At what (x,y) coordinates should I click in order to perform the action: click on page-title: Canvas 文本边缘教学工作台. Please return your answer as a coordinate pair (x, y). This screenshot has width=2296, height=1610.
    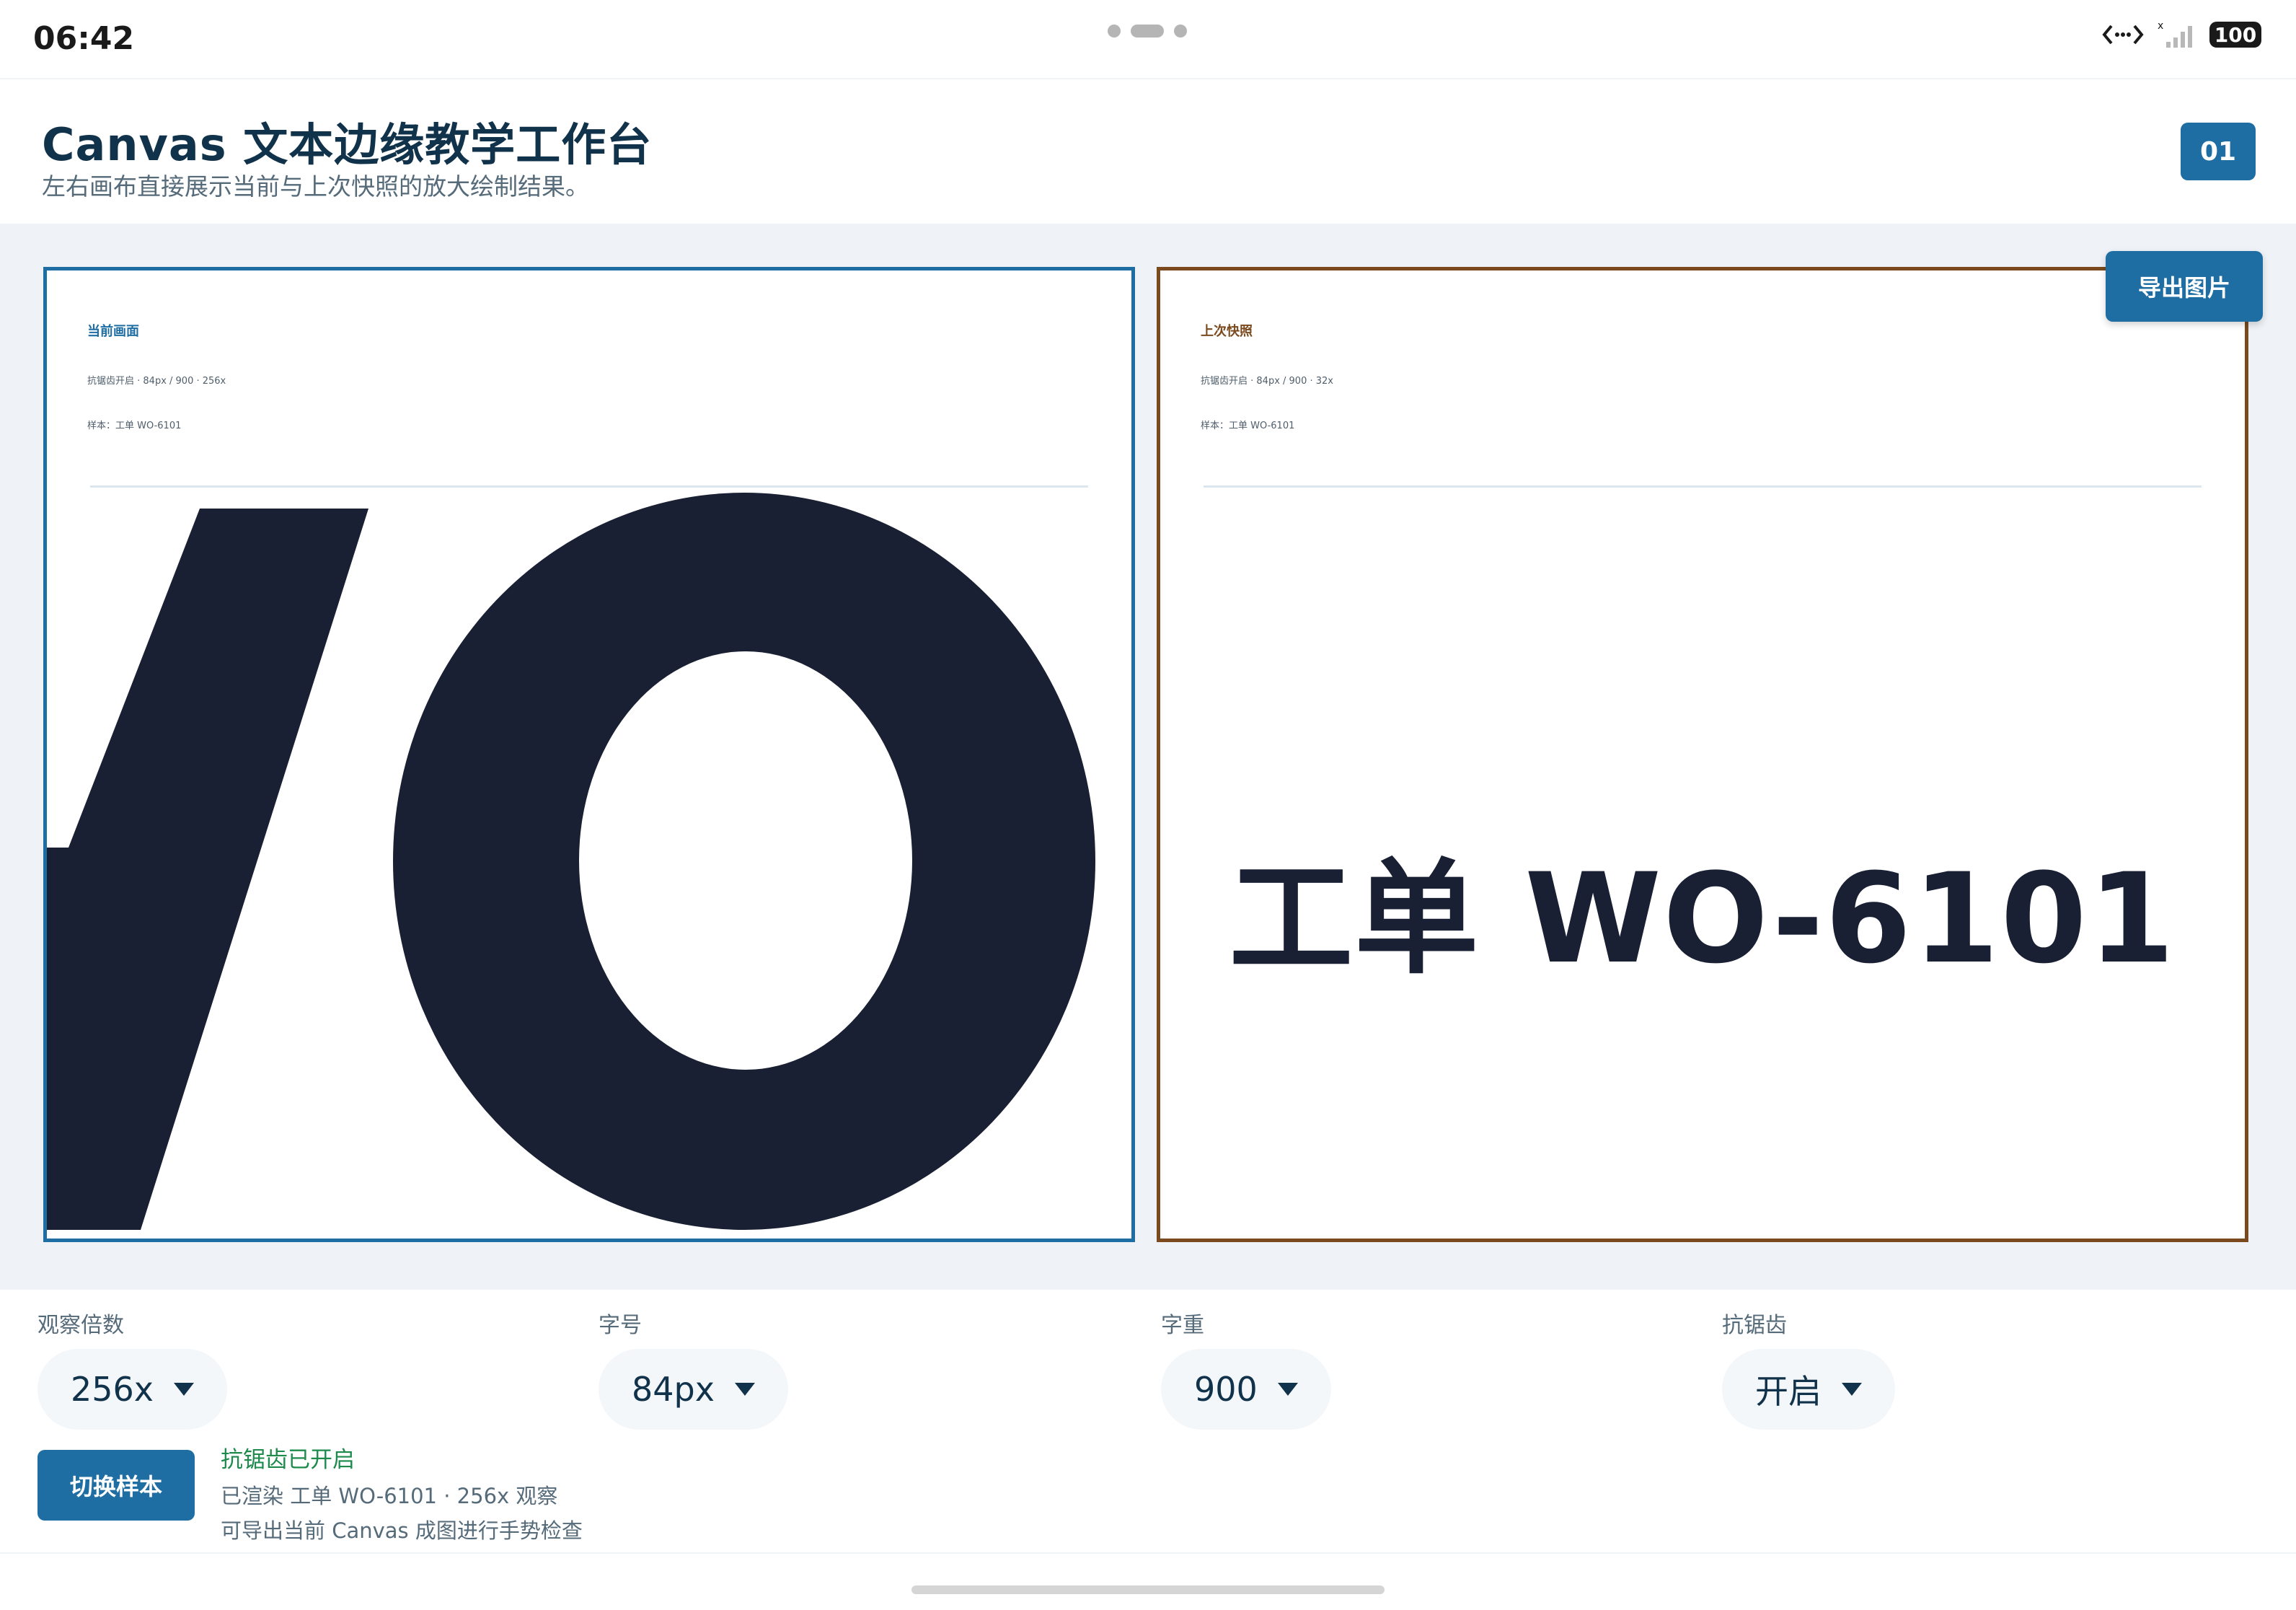
    Looking at the image, I should click on (347, 144).